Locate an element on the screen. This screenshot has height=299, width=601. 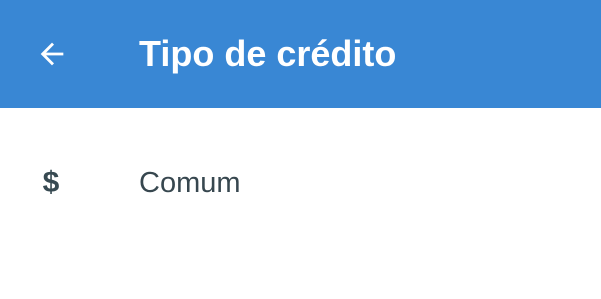
back-button is located at coordinates (52, 54).